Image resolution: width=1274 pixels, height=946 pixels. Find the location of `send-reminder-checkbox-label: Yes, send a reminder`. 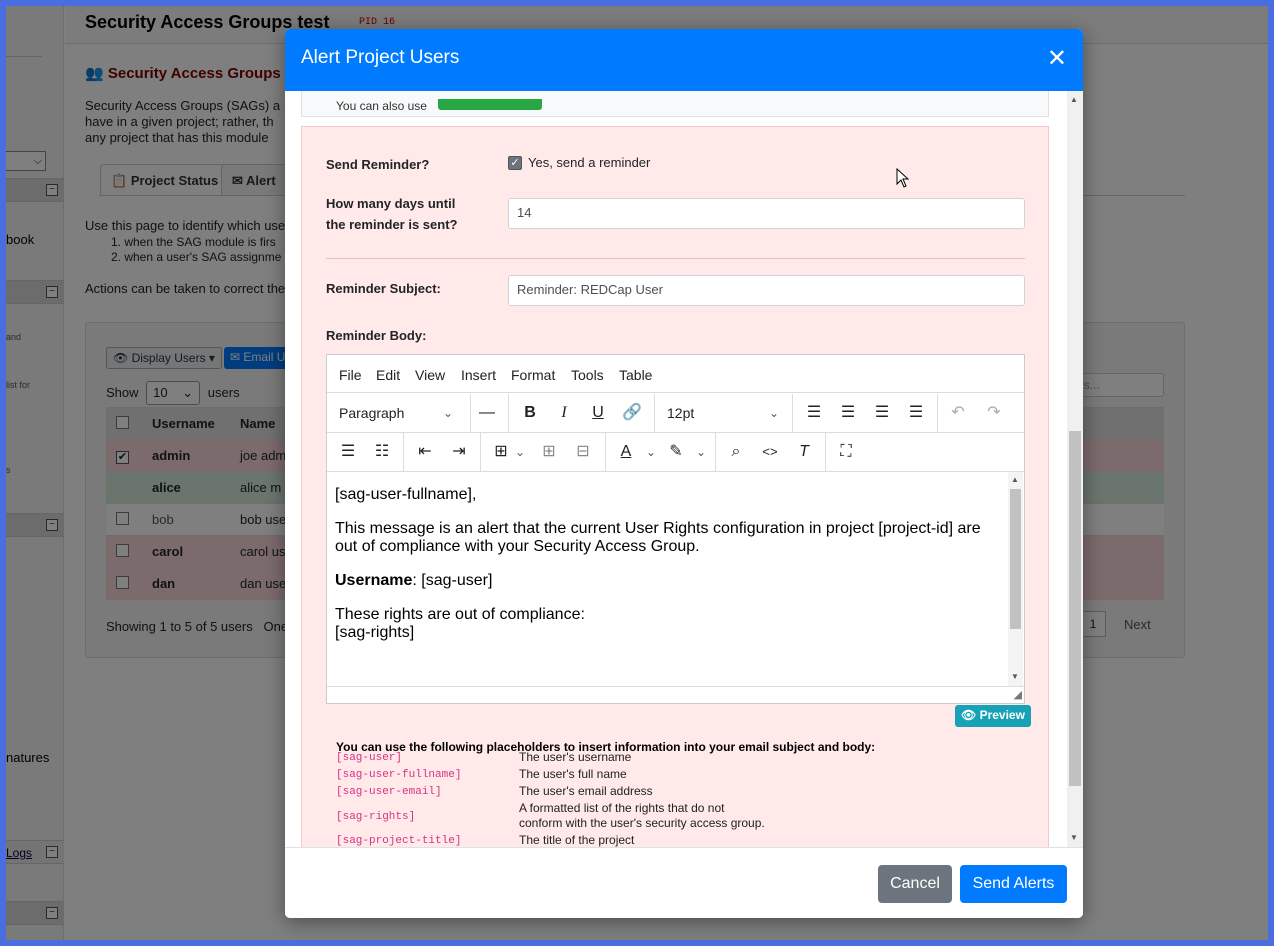

send-reminder-checkbox-label: Yes, send a reminder is located at coordinates (589, 162).